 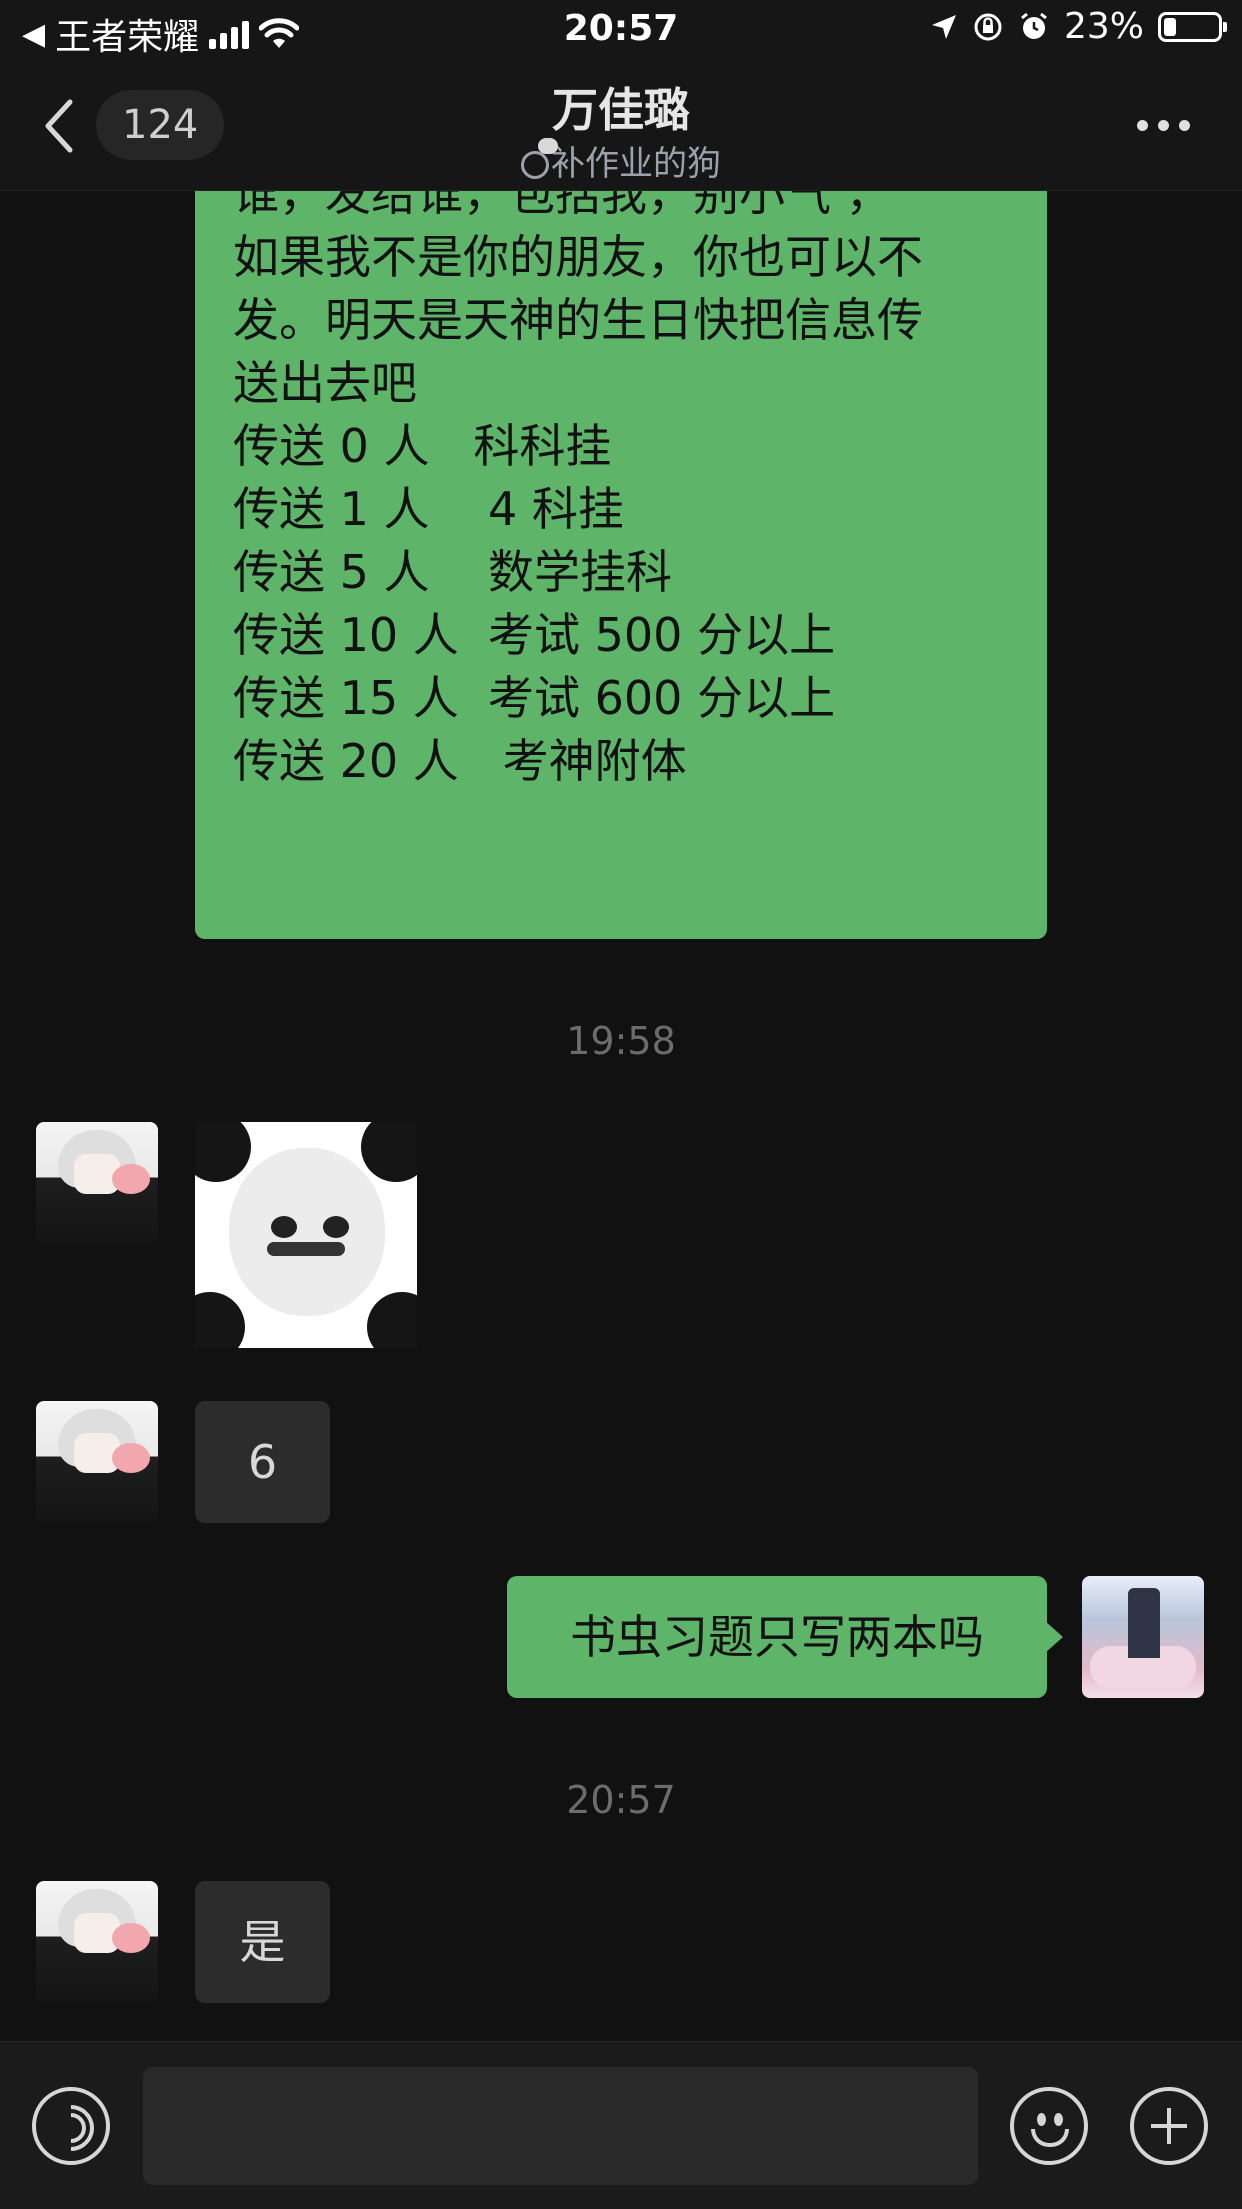 I want to click on received-message-bubble: 是, so click(x=262, y=1942).